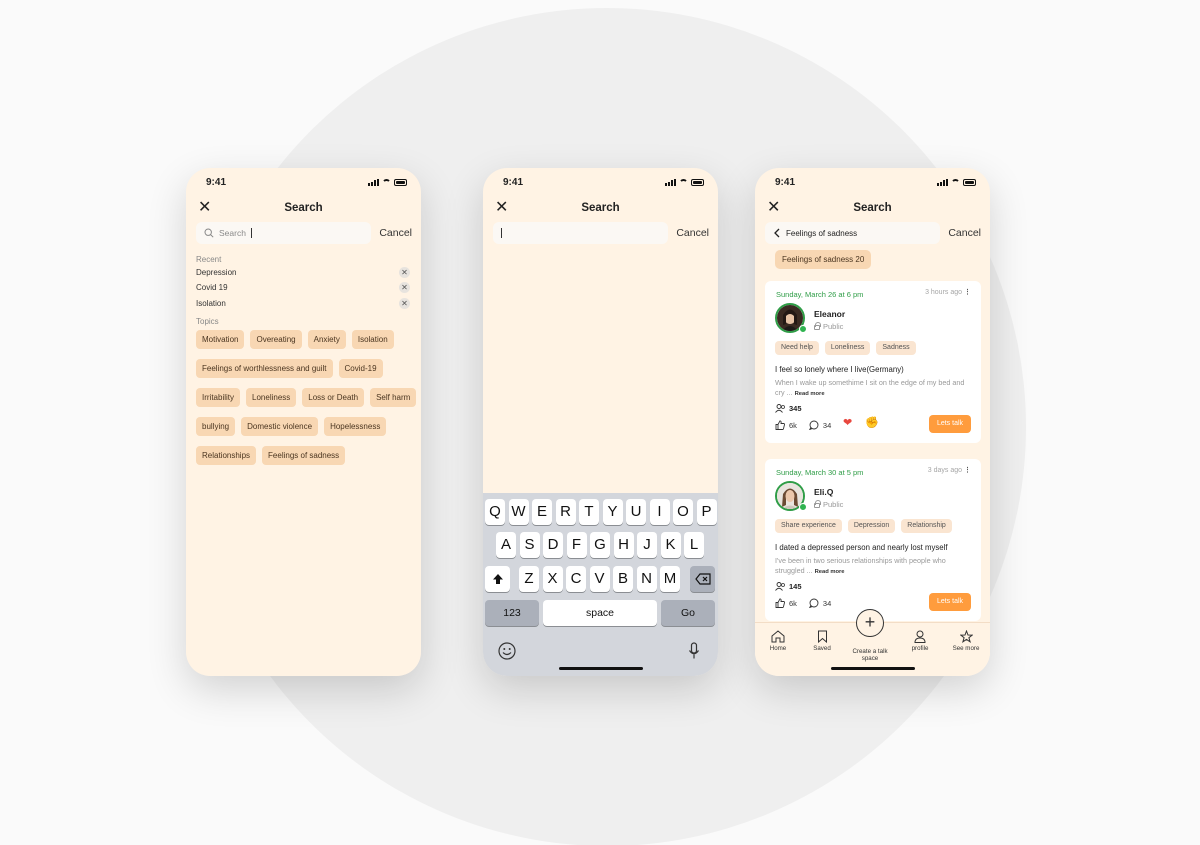 This screenshot has height=845, width=1200. What do you see at coordinates (870, 655) in the screenshot?
I see `create-talk-space-label: Create a talk space` at bounding box center [870, 655].